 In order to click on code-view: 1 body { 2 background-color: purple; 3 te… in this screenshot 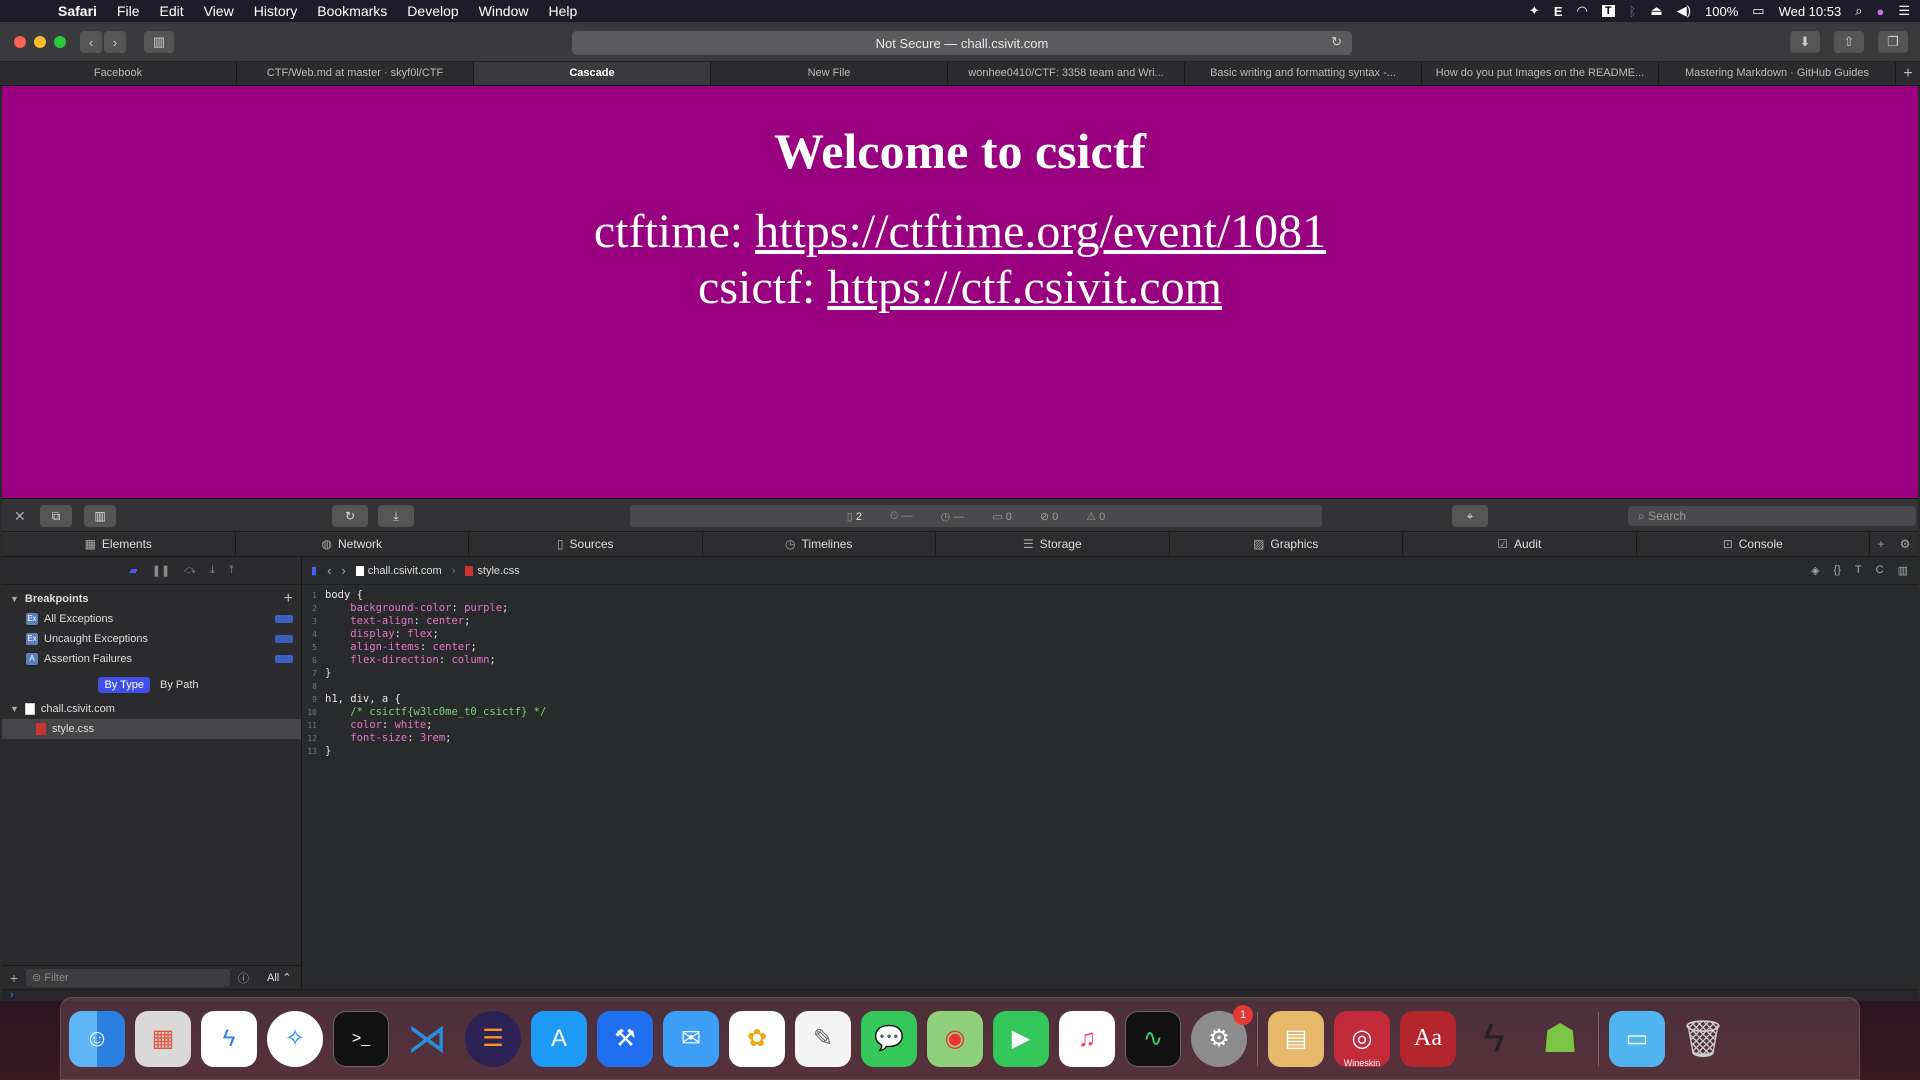, I will do `click(1110, 671)`.